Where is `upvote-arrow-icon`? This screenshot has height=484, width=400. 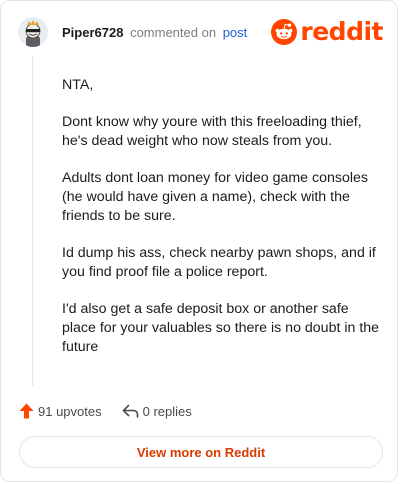
upvote-arrow-icon is located at coordinates (26, 411).